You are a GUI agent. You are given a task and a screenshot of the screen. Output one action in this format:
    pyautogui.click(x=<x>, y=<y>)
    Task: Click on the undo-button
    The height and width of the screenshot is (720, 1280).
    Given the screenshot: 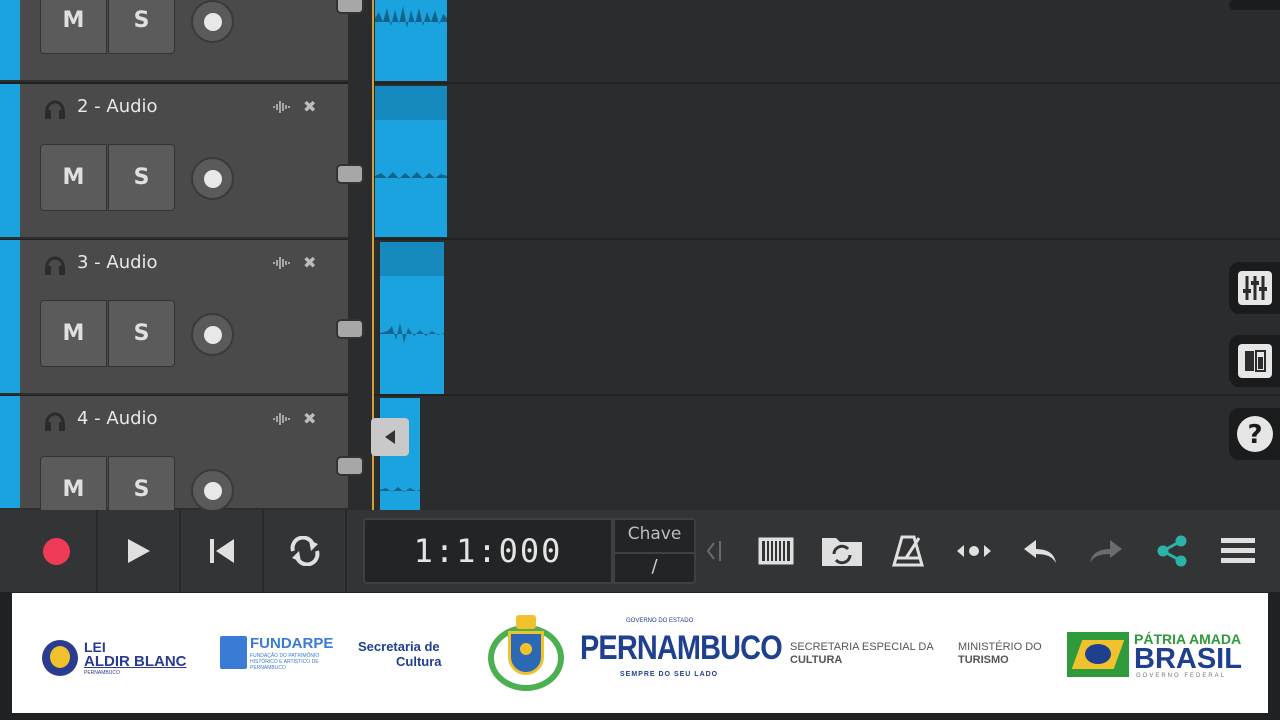 What is the action you would take?
    pyautogui.click(x=1040, y=551)
    